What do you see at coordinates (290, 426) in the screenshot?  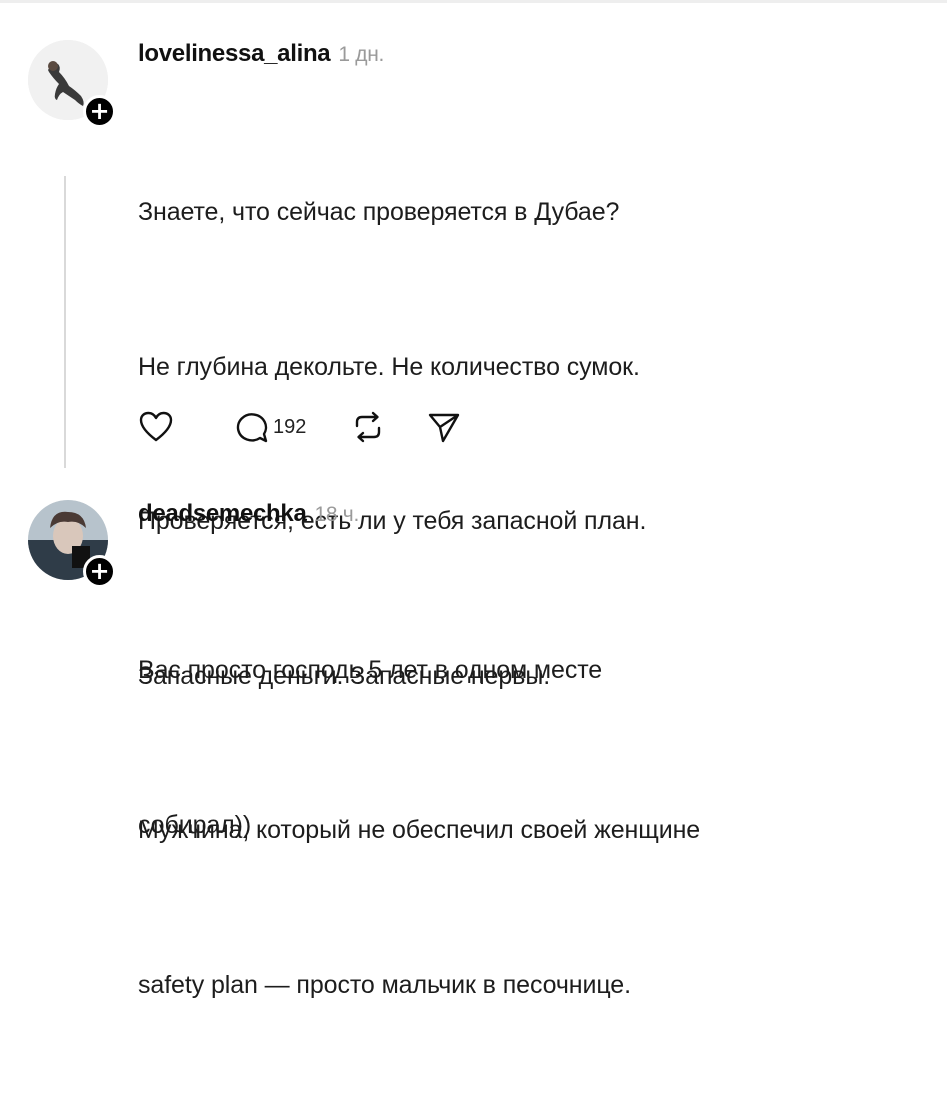 I see `comment-count: 192` at bounding box center [290, 426].